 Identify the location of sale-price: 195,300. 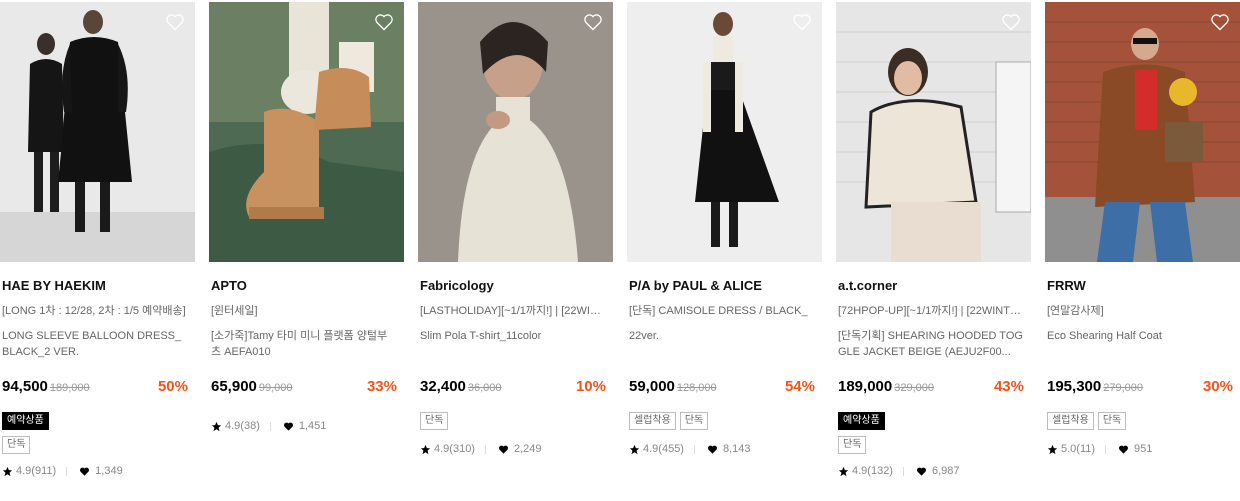
(1074, 386).